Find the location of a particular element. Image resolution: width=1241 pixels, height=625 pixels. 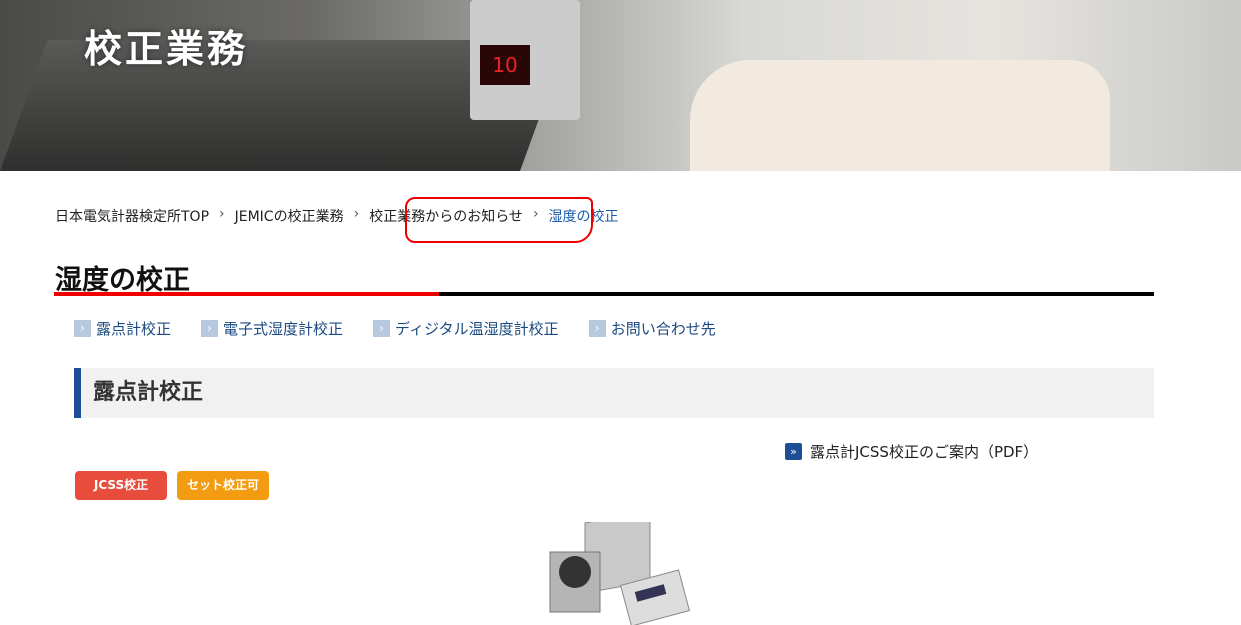

anchor-digital-thermohygrometer: › ディジタル温湿度計校正 is located at coordinates (466, 328).